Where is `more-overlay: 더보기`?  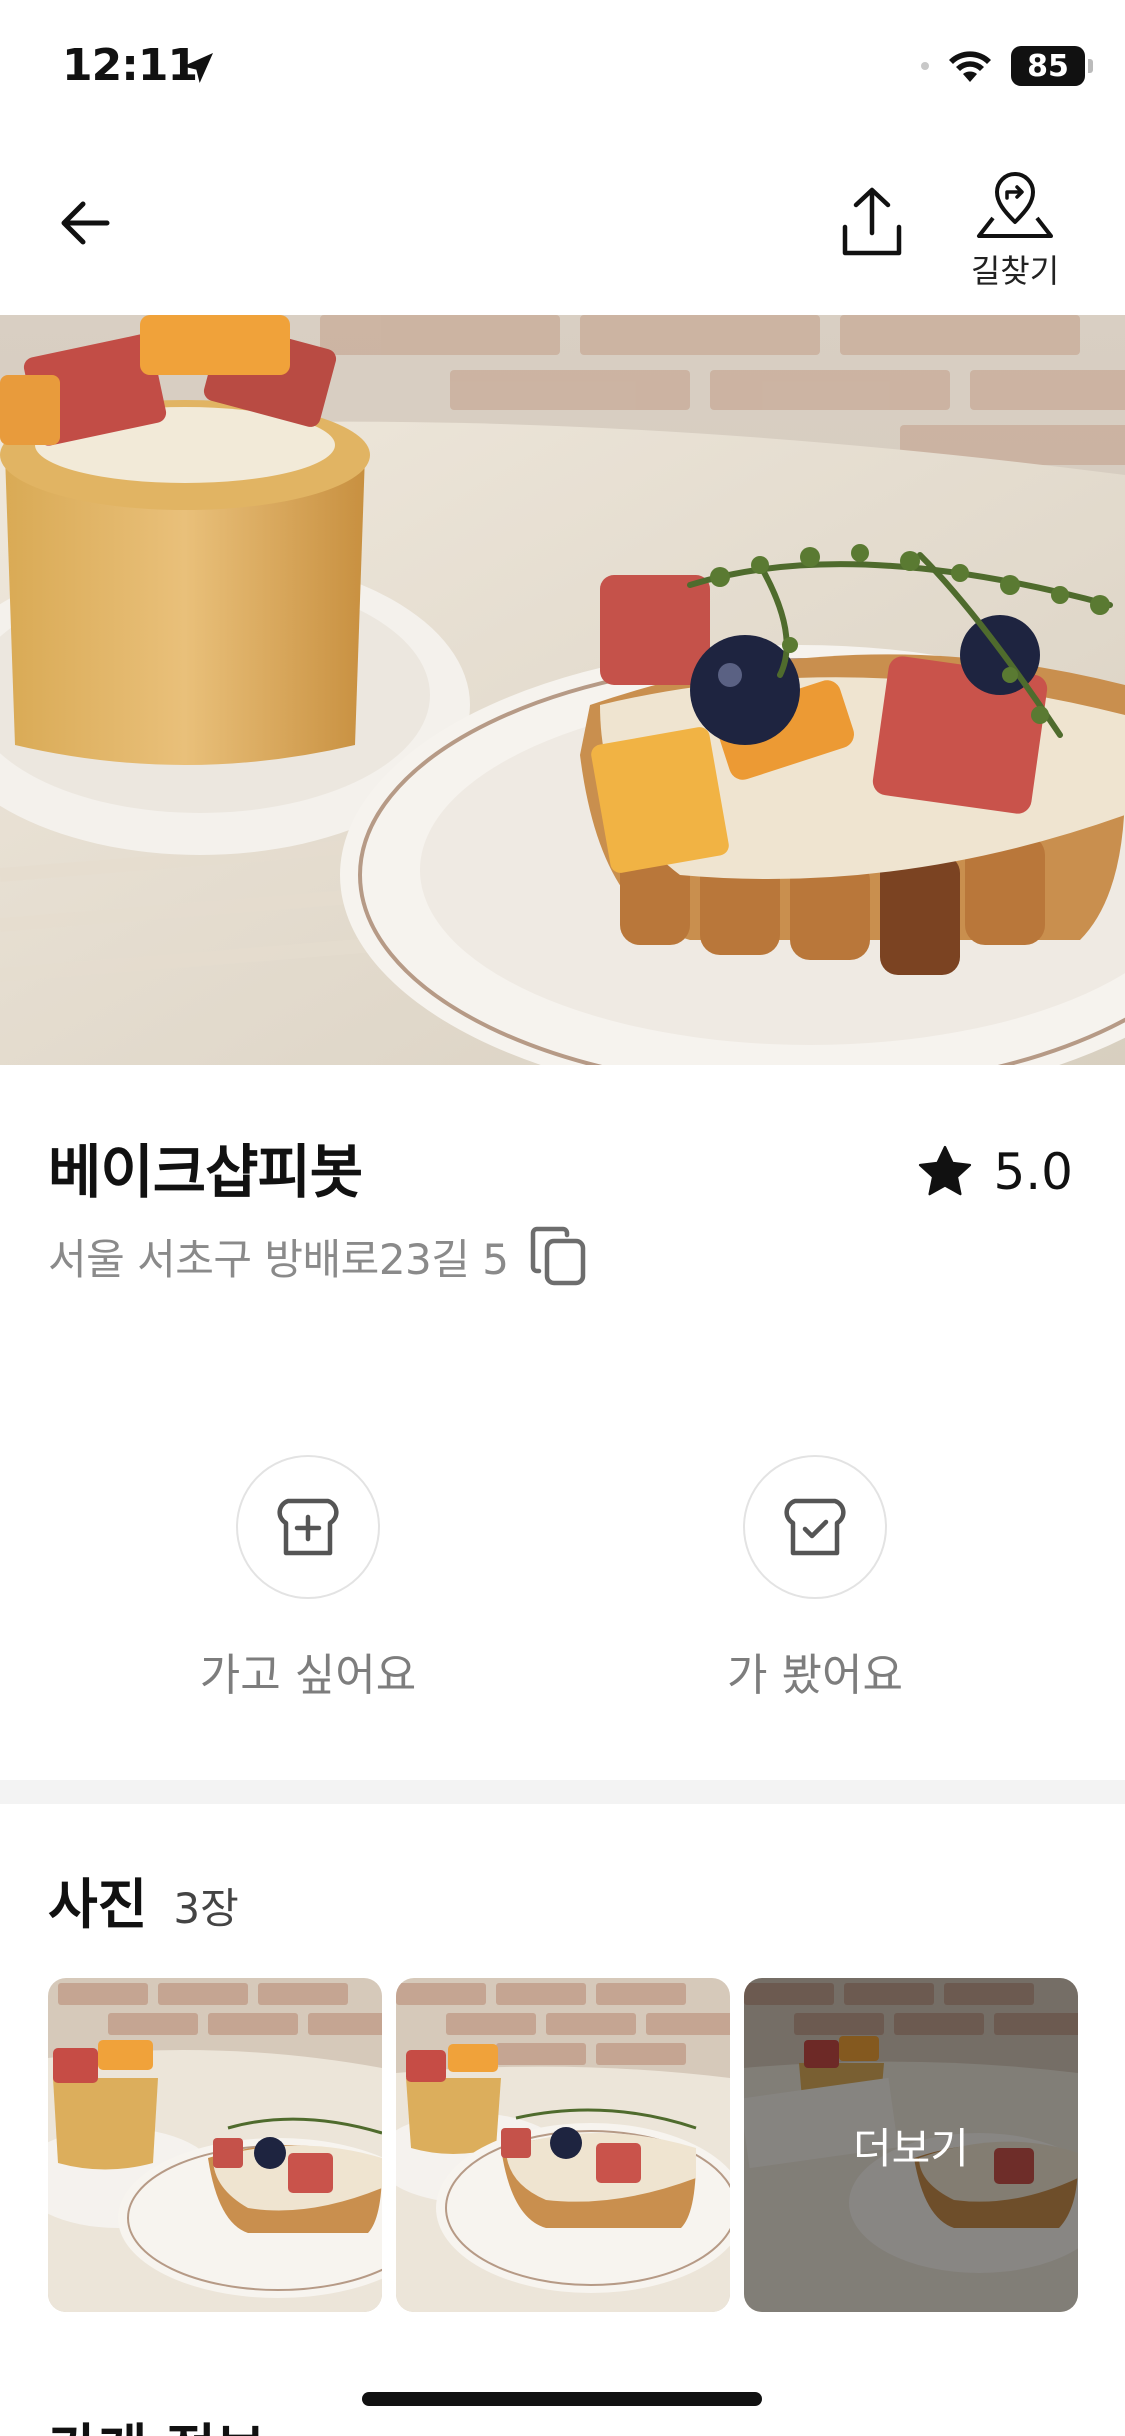 more-overlay: 더보기 is located at coordinates (911, 2145).